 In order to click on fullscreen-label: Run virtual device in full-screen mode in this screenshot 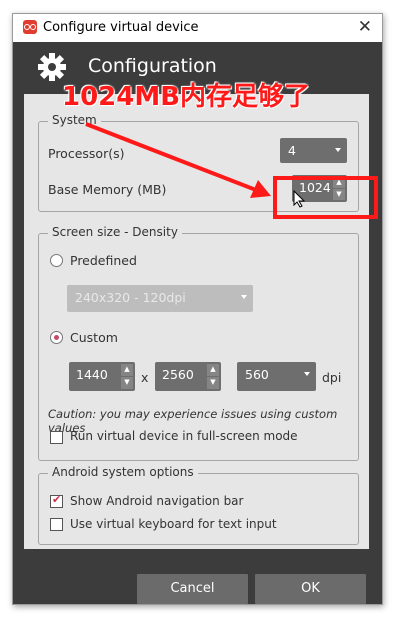, I will do `click(184, 436)`.